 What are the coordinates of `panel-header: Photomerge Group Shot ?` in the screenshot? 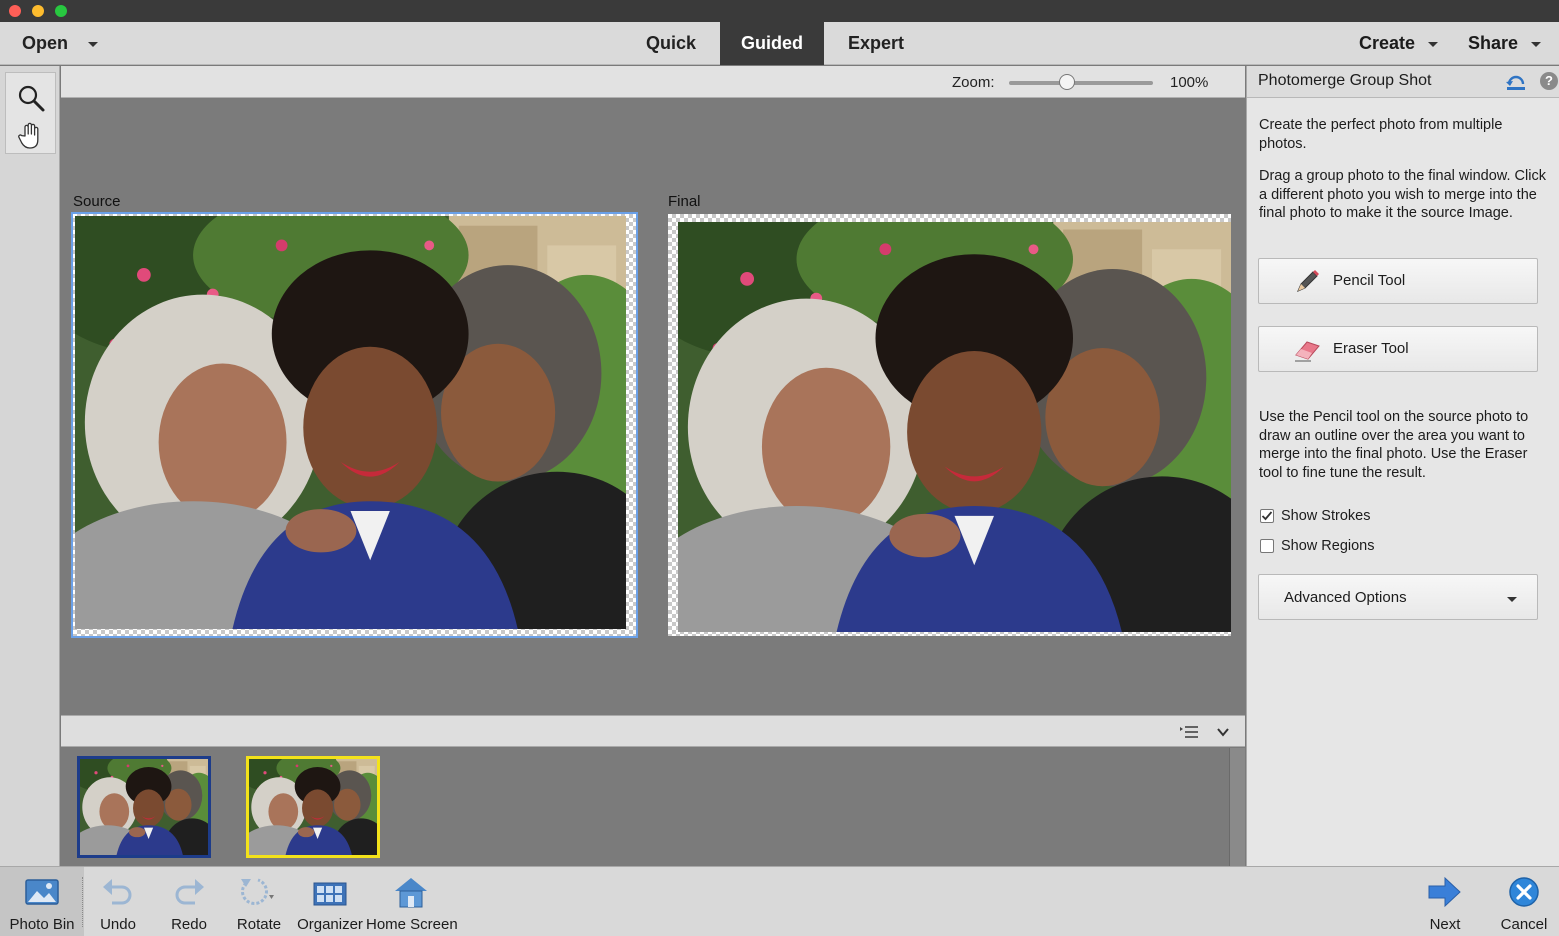 It's located at (1403, 82).